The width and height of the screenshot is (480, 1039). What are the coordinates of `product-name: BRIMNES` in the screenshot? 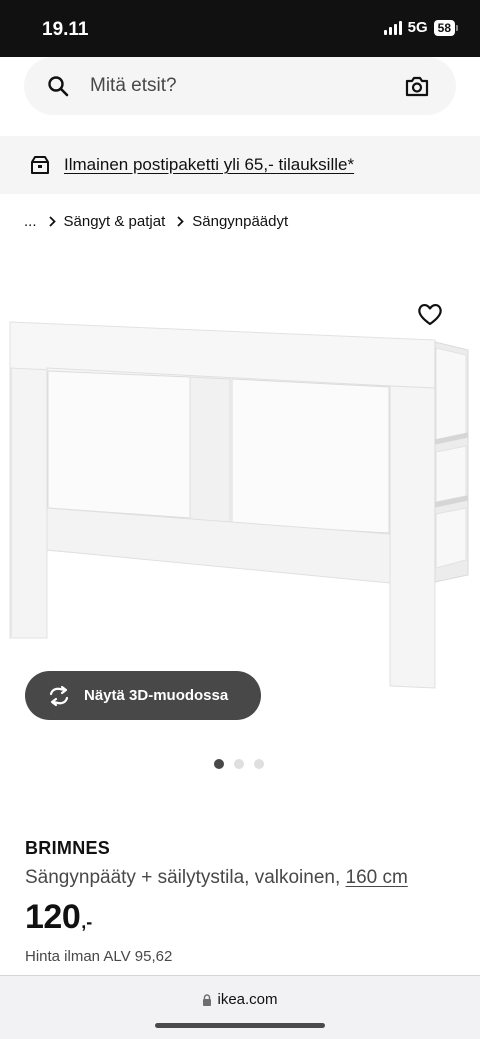 It's located at (68, 848).